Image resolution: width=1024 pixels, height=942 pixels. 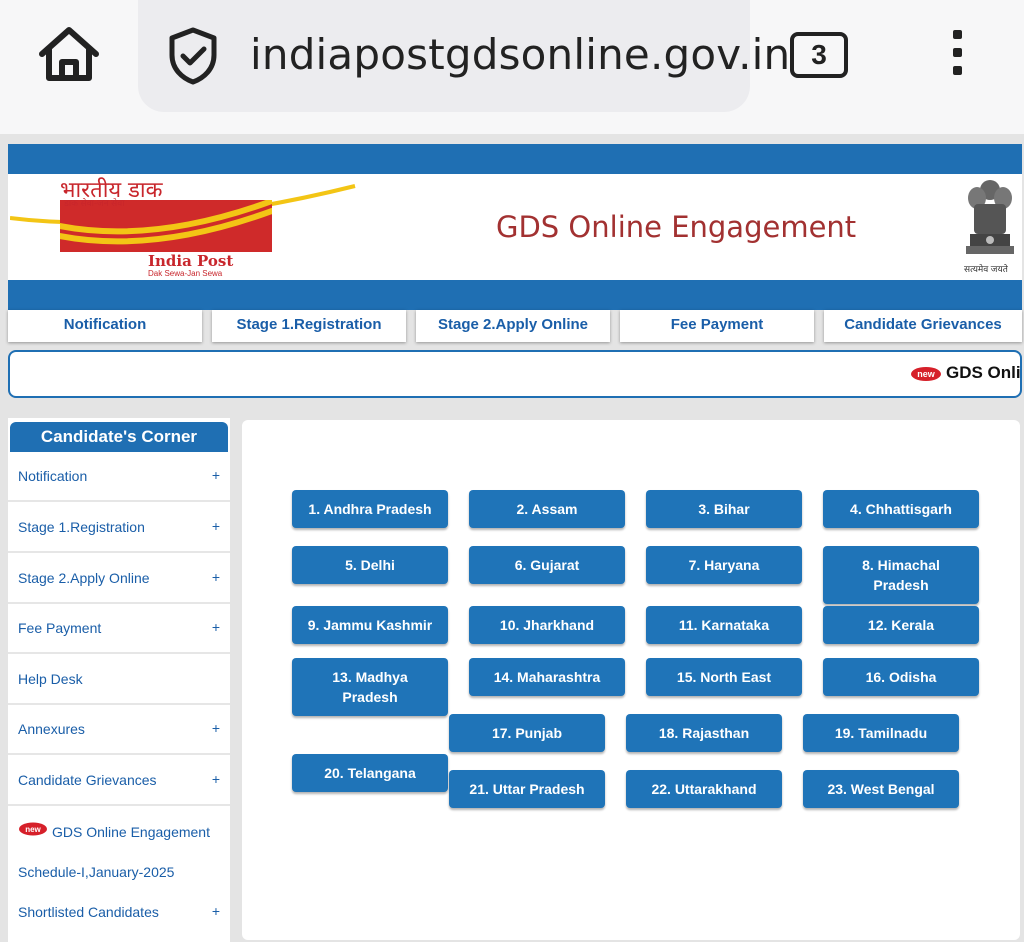 What do you see at coordinates (547, 677) in the screenshot?
I see `state-button-maharashtra: 14. Maharashtra` at bounding box center [547, 677].